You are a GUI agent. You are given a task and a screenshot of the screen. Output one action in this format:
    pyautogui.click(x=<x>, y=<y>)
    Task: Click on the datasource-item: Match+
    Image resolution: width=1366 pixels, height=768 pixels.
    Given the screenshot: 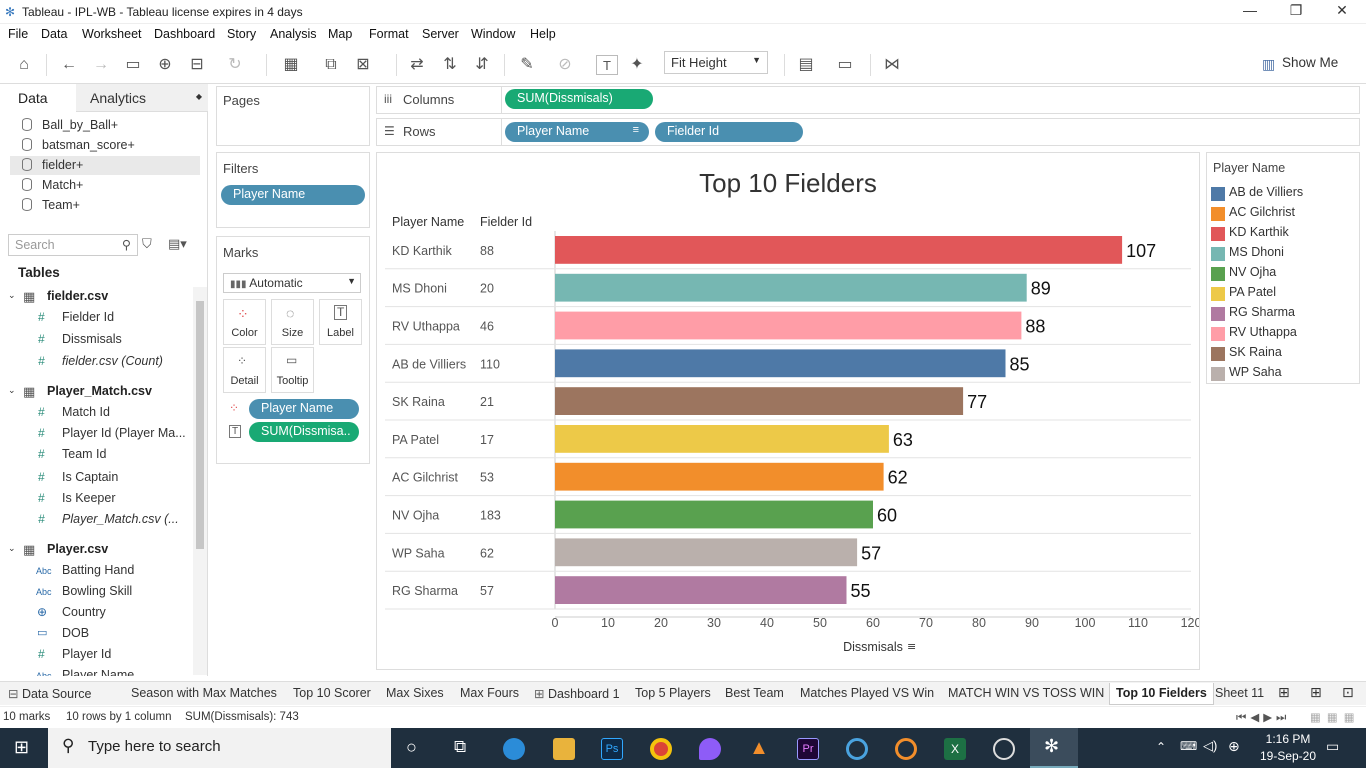 What is the action you would take?
    pyautogui.click(x=105, y=185)
    